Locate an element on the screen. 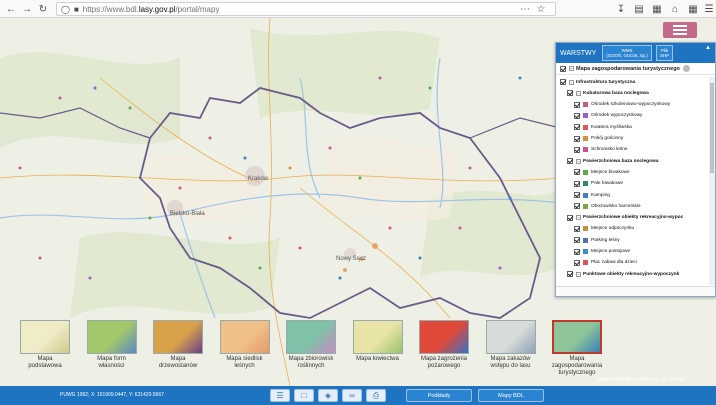 The width and height of the screenshot is (716, 405). layer-item: Miejsce biwakowe is located at coordinates (602, 172).